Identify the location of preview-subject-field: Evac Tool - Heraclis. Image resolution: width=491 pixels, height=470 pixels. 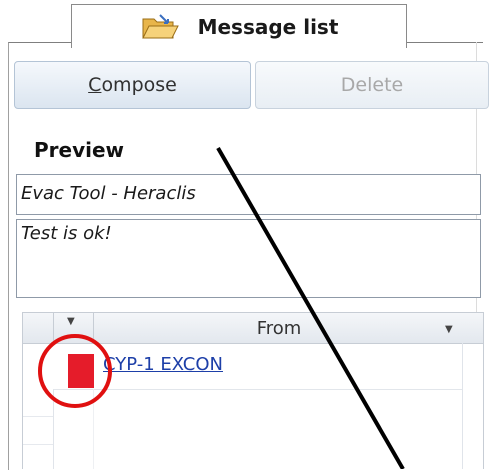
(248, 194).